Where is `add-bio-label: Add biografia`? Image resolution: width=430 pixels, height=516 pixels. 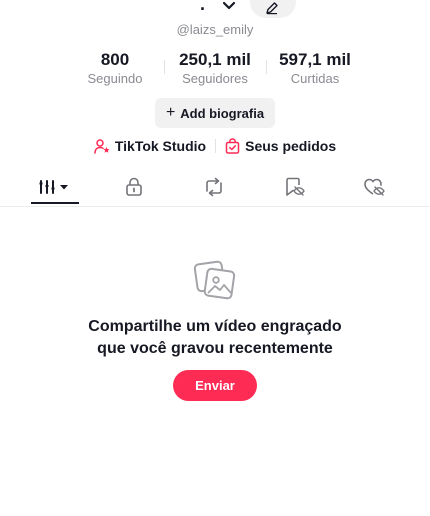
add-bio-label: Add biografia is located at coordinates (222, 113).